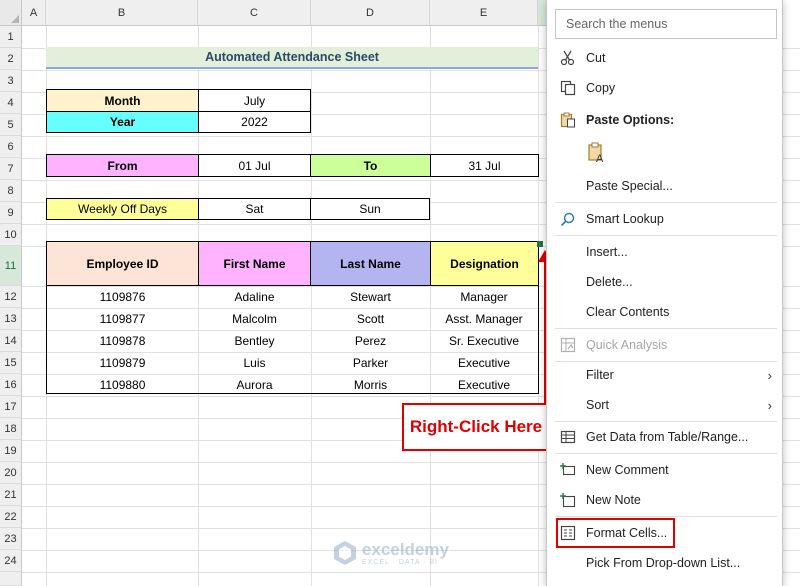 The height and width of the screenshot is (586, 800). Describe the element at coordinates (122, 362) in the screenshot. I see `table-cell: 1109879` at that location.